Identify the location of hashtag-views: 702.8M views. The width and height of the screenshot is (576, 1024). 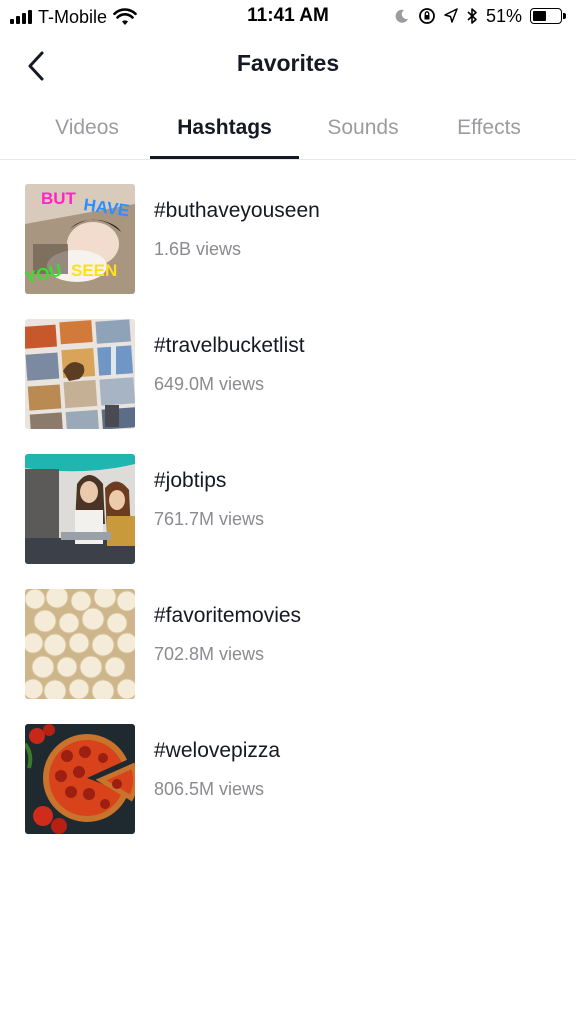
(209, 654).